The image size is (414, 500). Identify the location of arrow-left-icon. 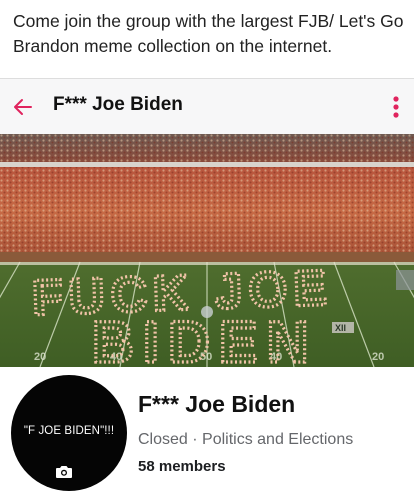
(23, 107).